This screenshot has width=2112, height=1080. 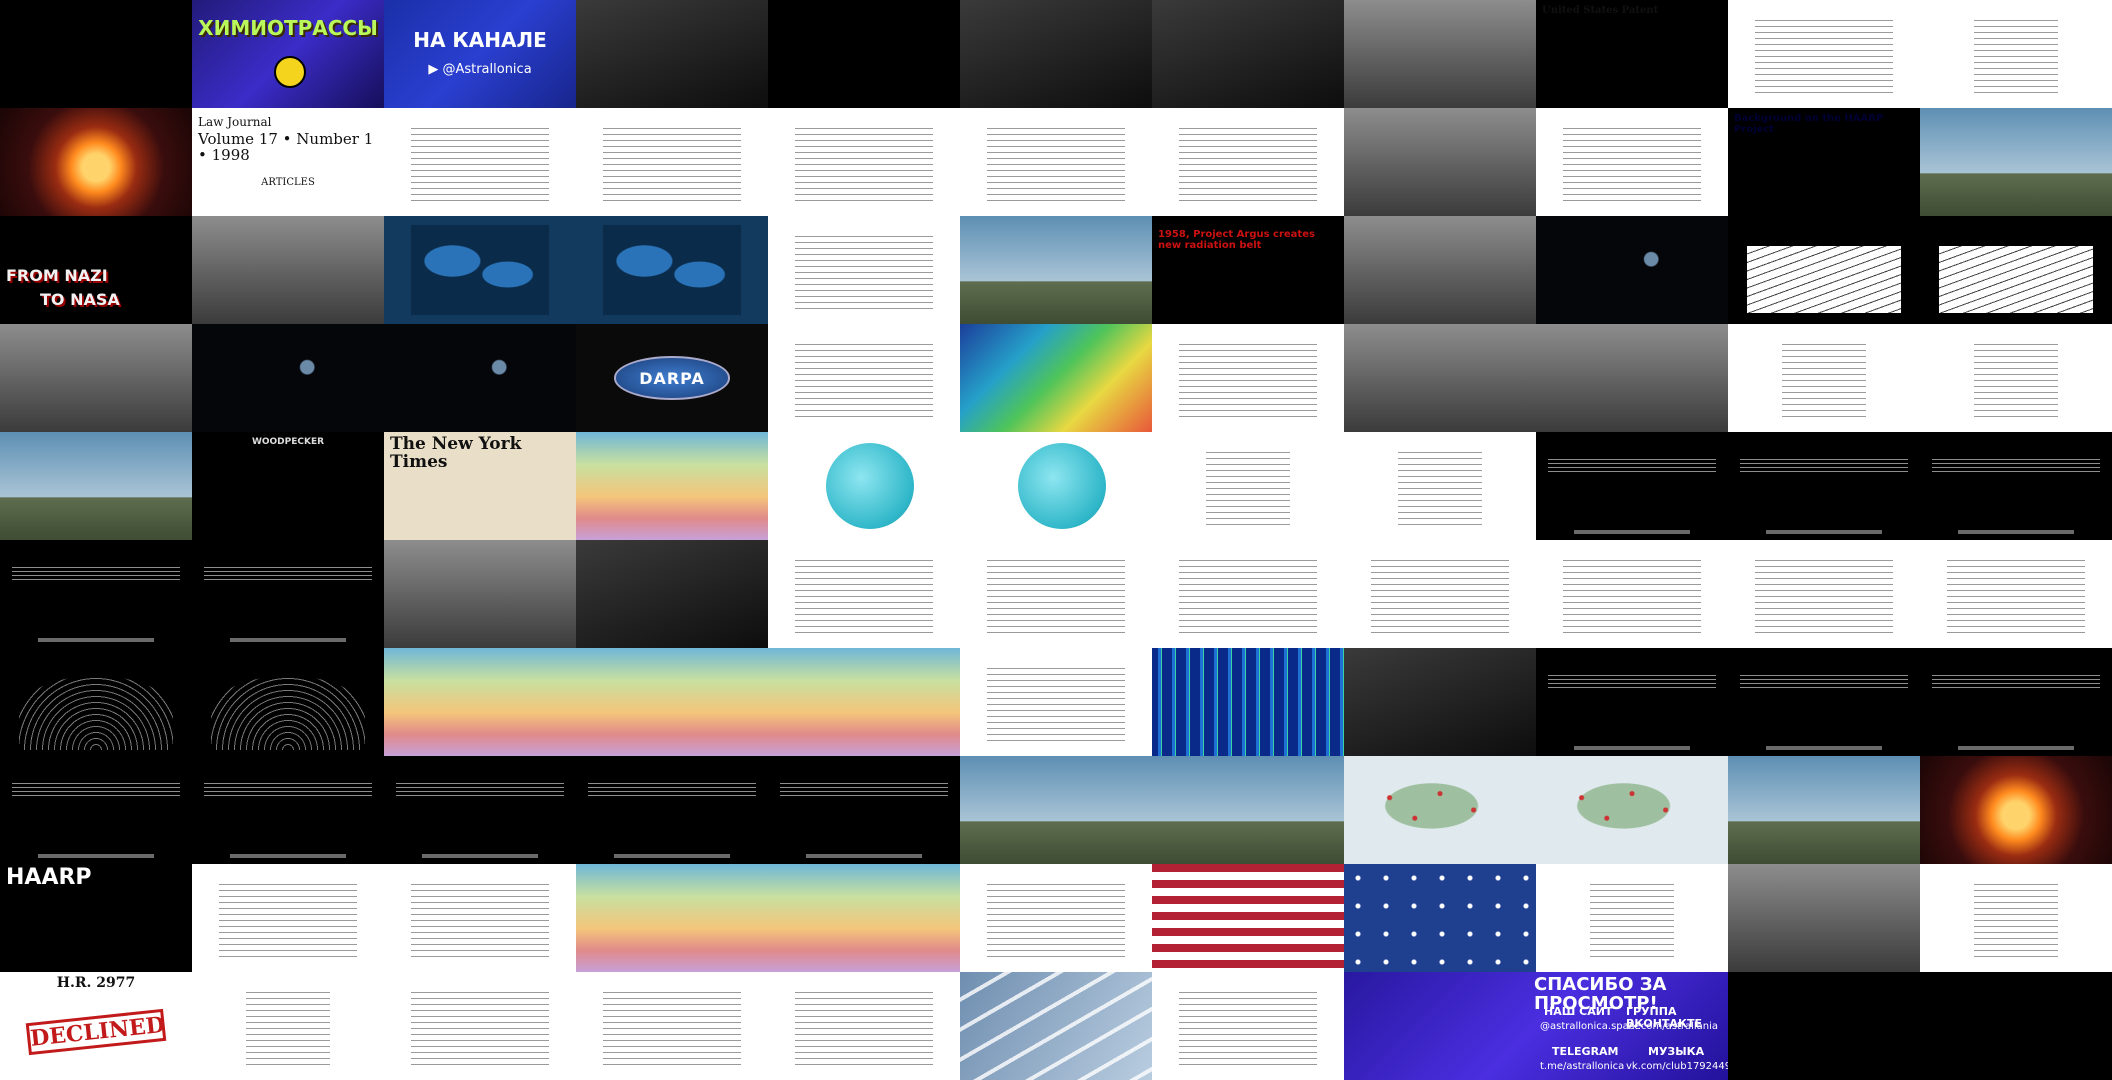 I want to click on thumbnail-tile: United States Patent, so click(x=1632, y=54).